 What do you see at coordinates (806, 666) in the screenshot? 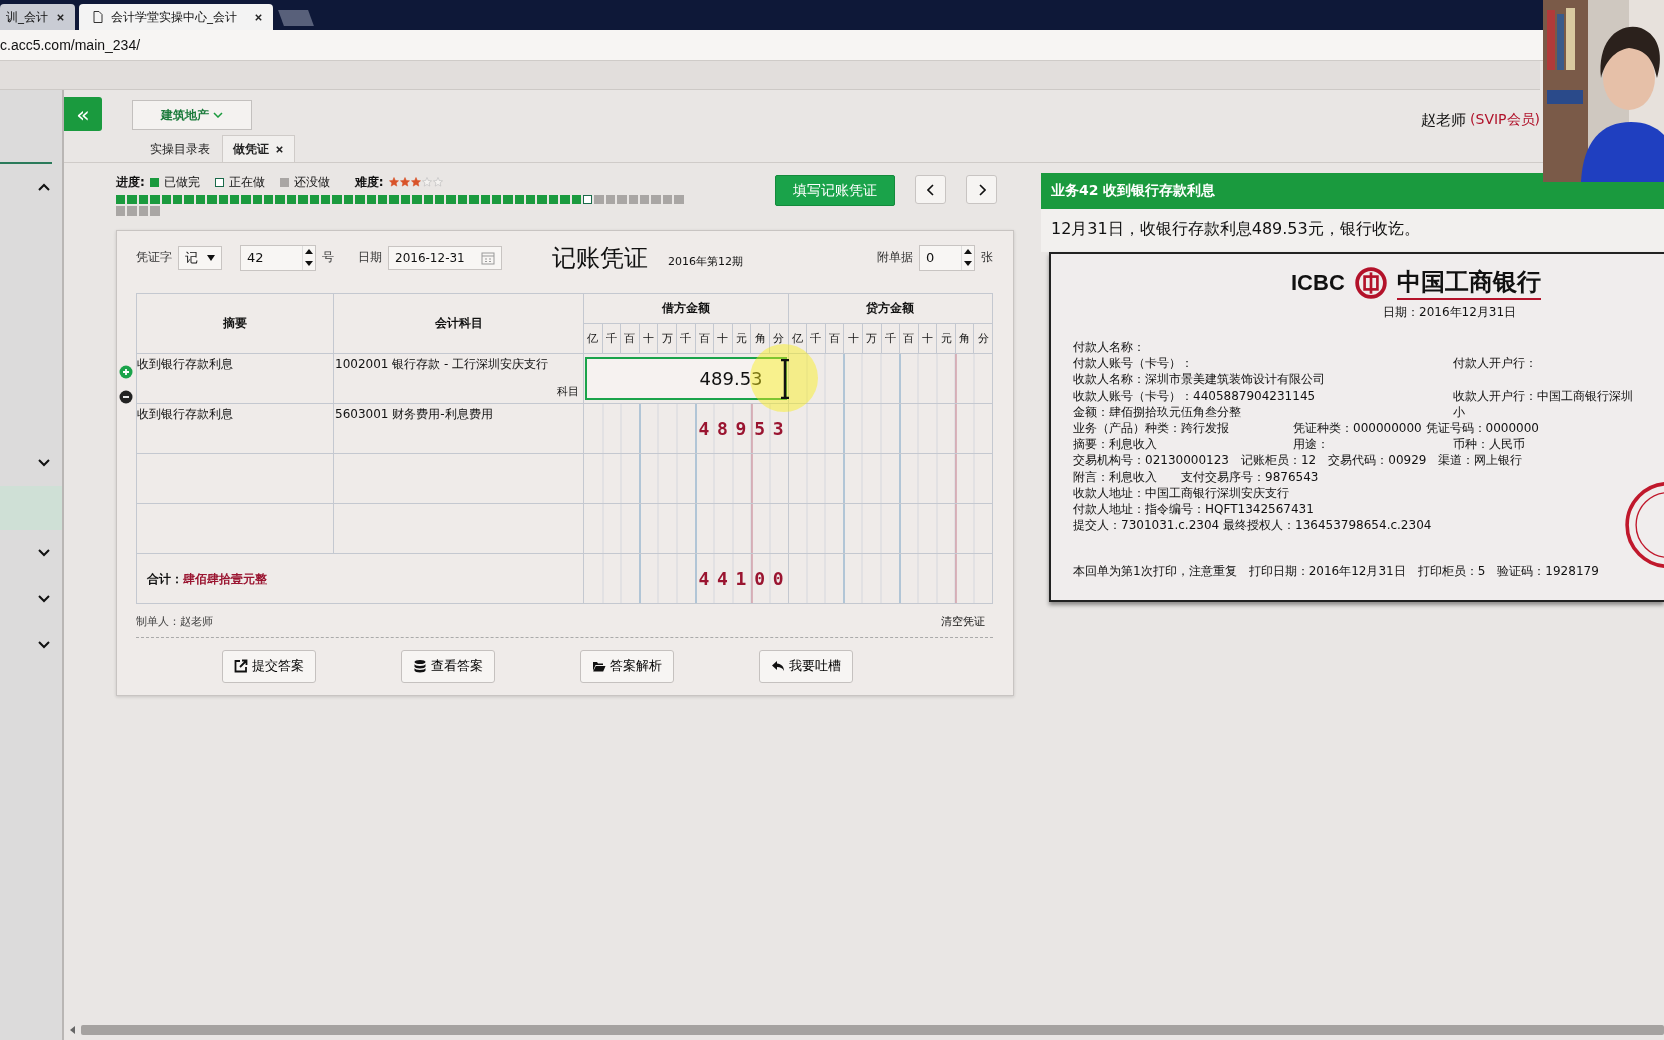
I see `action-button: 我要吐槽` at bounding box center [806, 666].